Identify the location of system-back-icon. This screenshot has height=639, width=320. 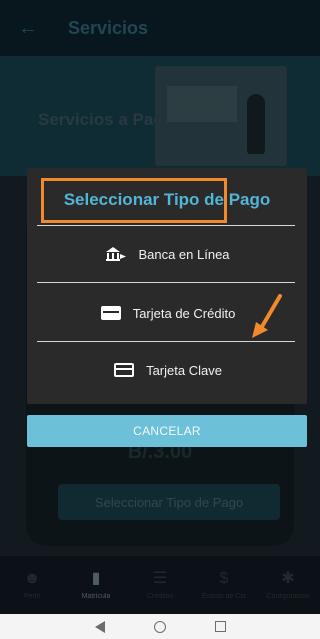
(100, 627).